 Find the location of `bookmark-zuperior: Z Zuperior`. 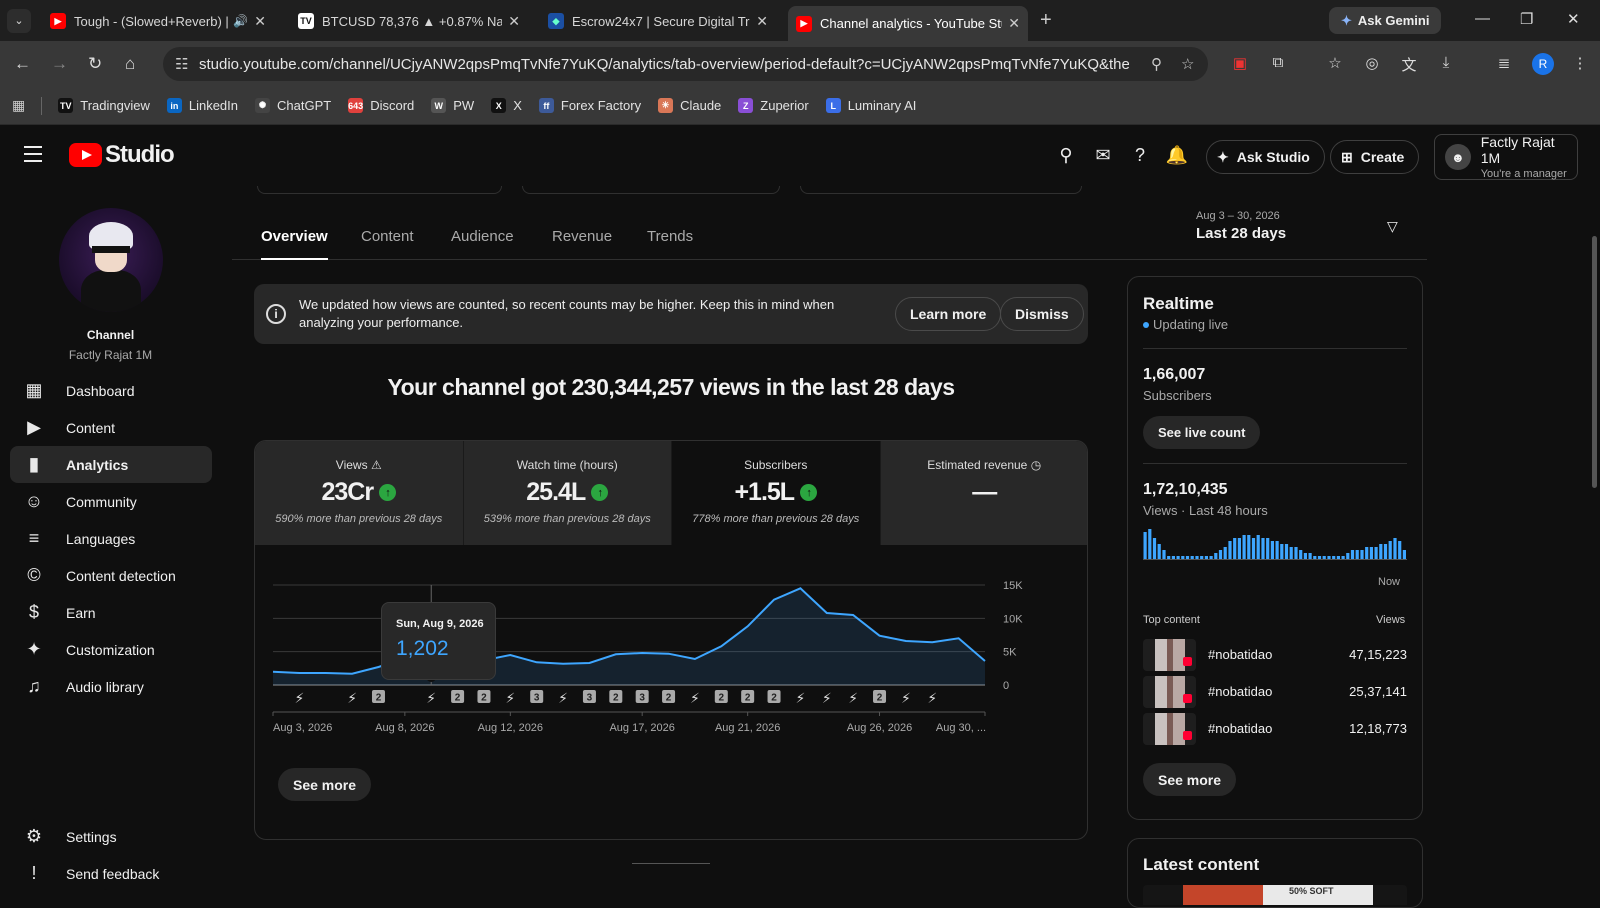

bookmark-zuperior: Z Zuperior is located at coordinates (773, 105).